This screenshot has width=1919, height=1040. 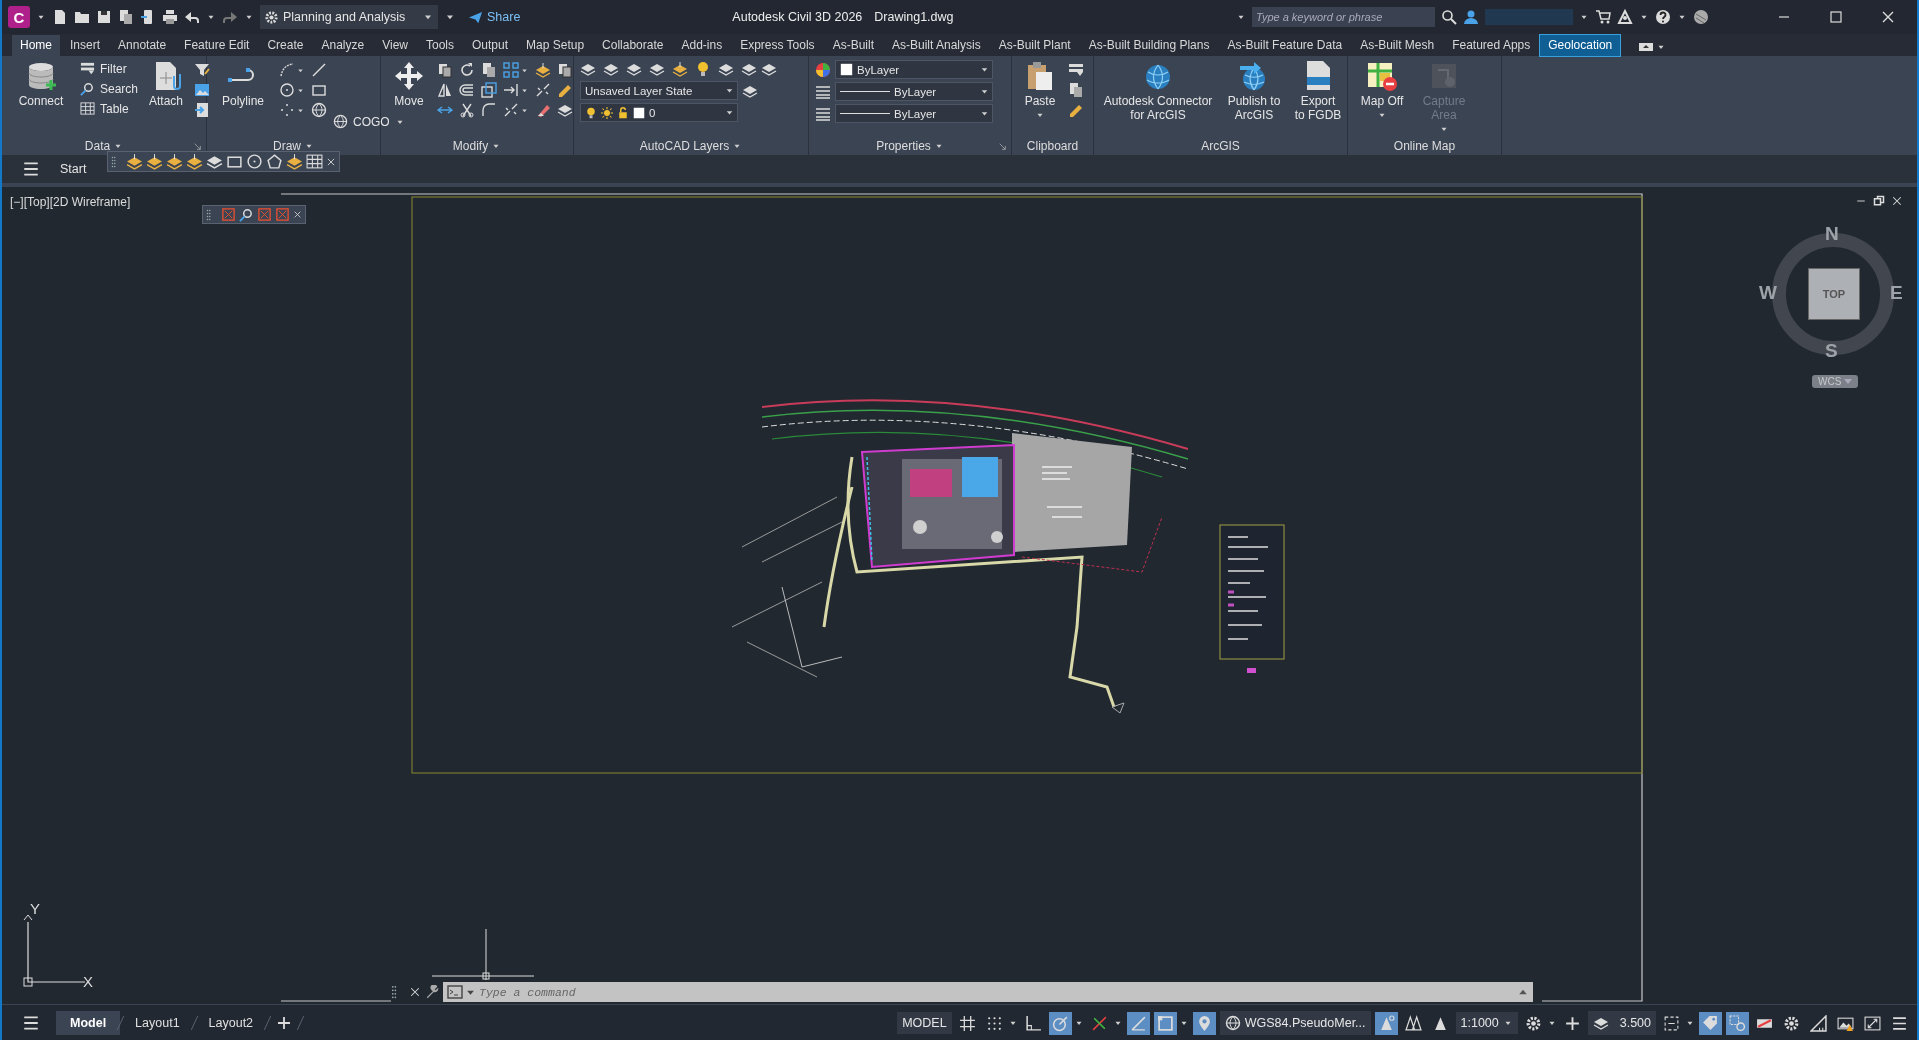 I want to click on line-icon, so click(x=319, y=70).